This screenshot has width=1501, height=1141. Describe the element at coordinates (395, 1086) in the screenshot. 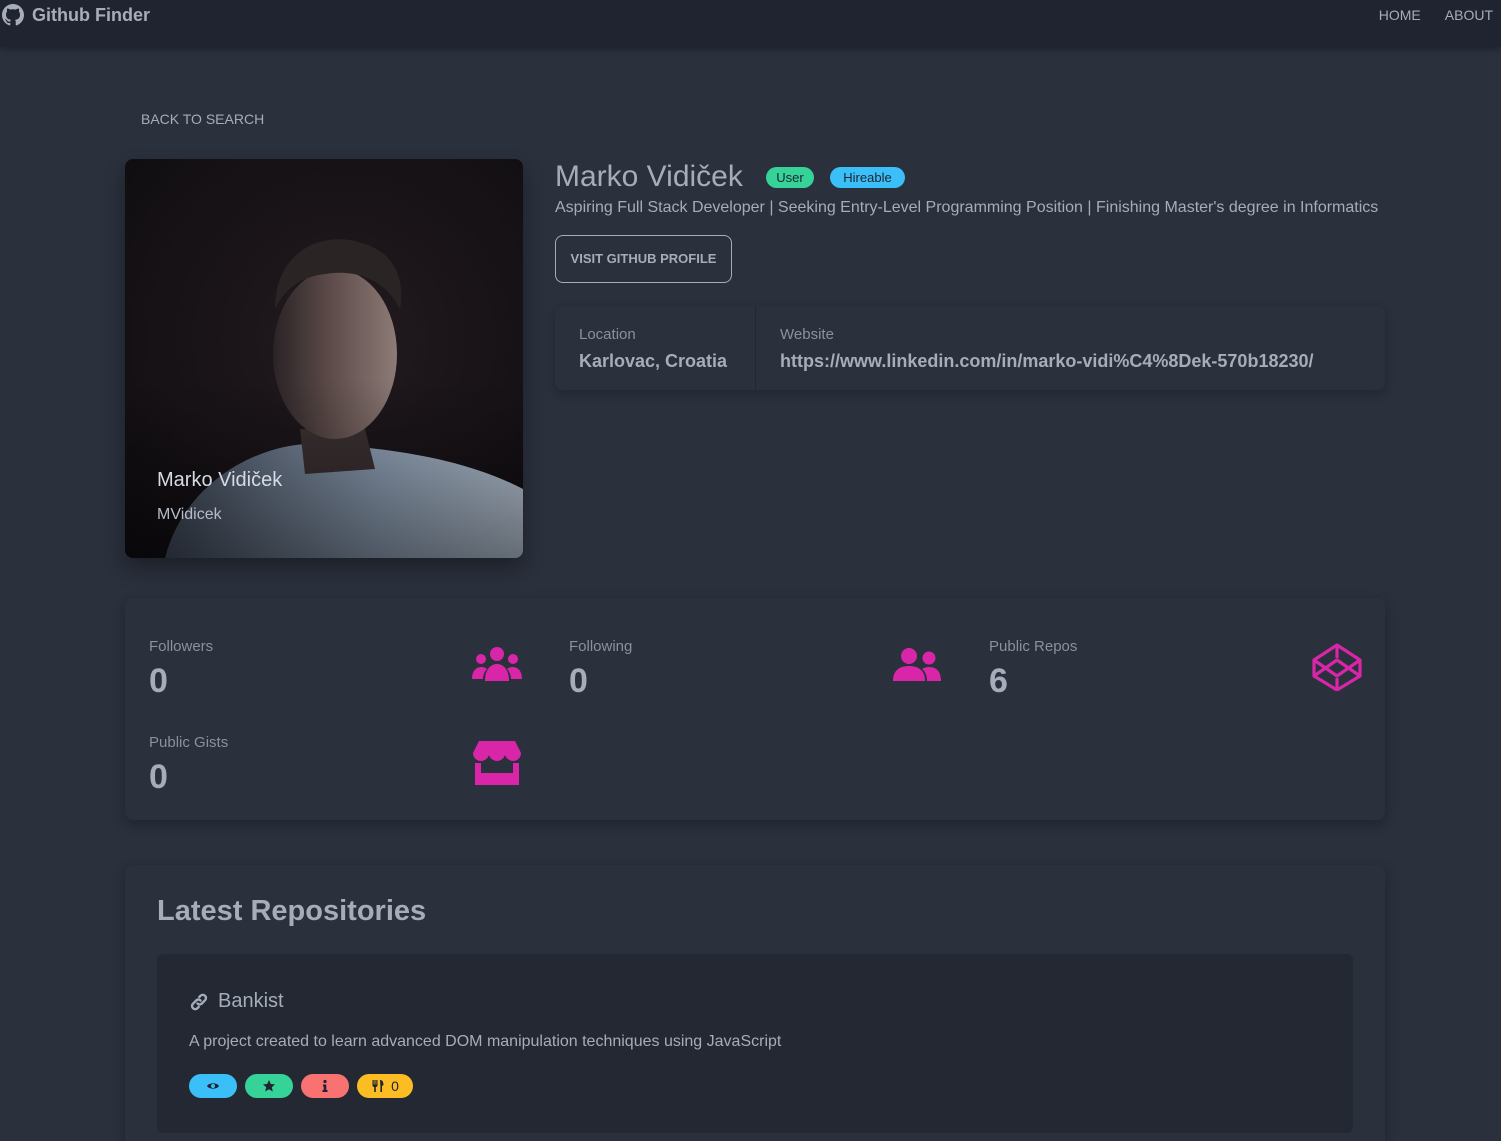

I see `forks-count: 0` at that location.